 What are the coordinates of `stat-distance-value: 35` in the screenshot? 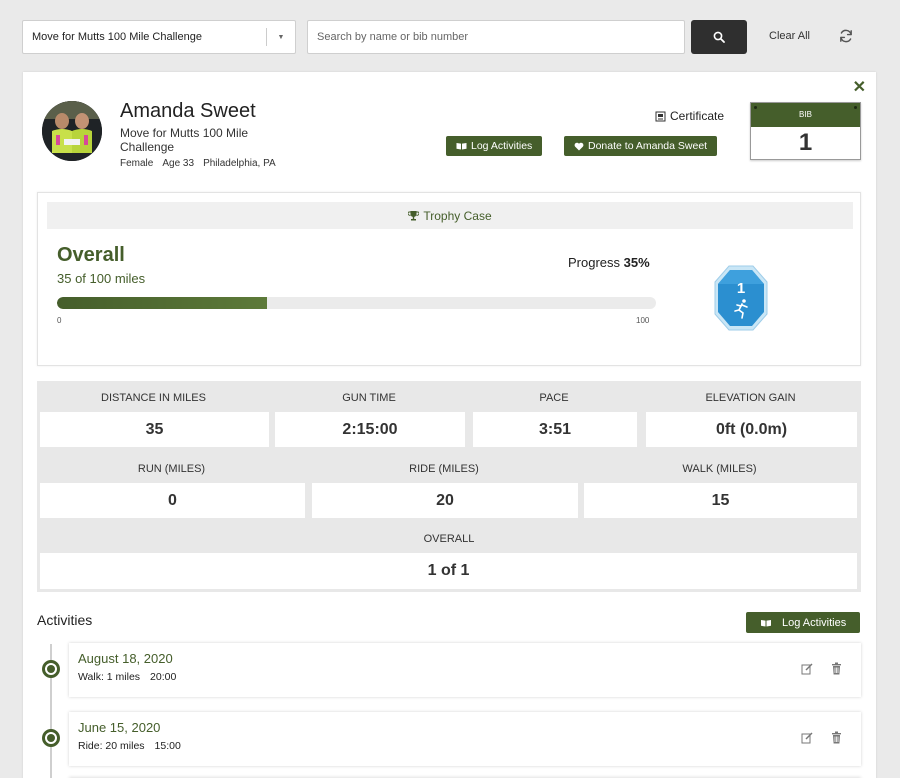 It's located at (154, 429).